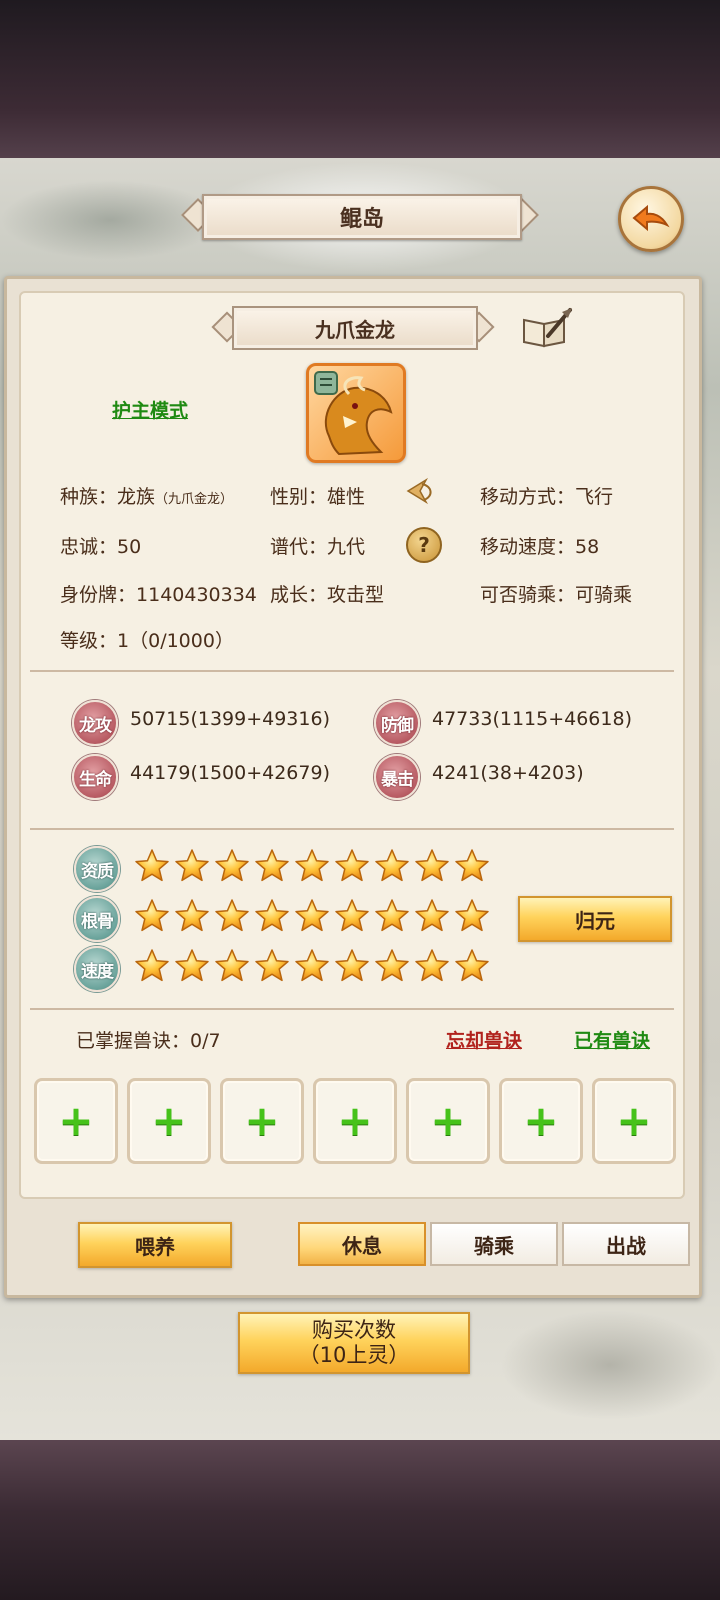  I want to click on feed-button: 喂养, so click(155, 1245).